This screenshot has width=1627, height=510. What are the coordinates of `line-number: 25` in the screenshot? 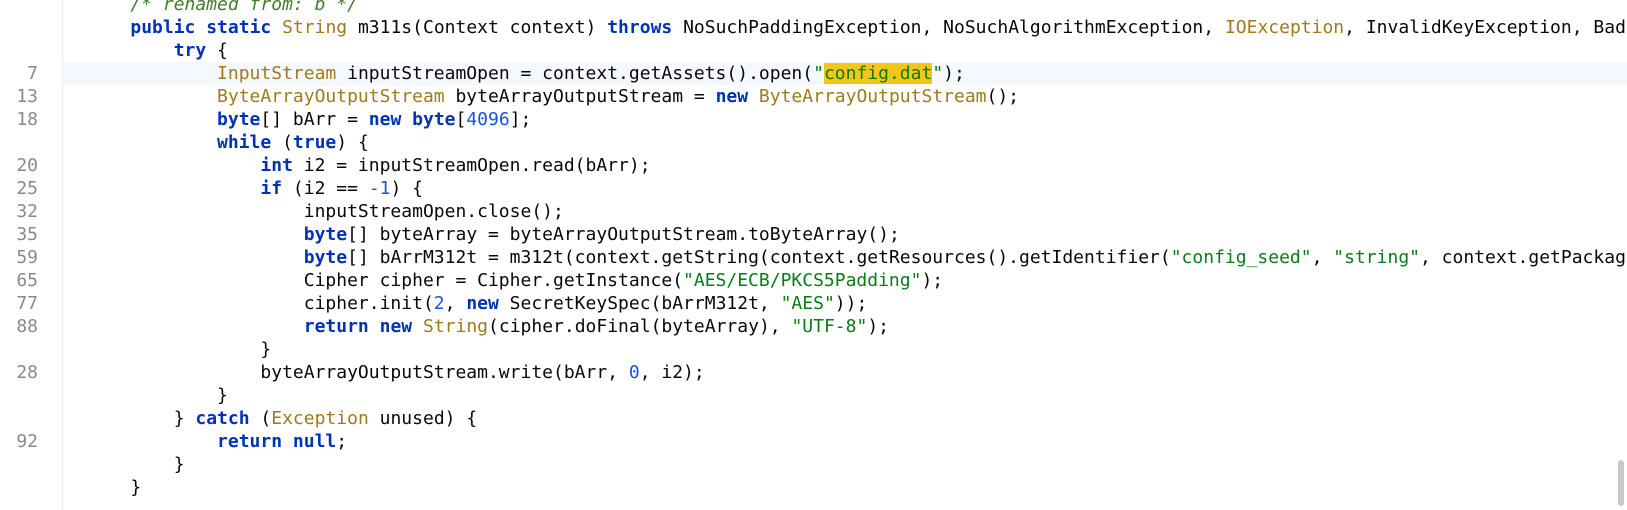 It's located at (27, 188).